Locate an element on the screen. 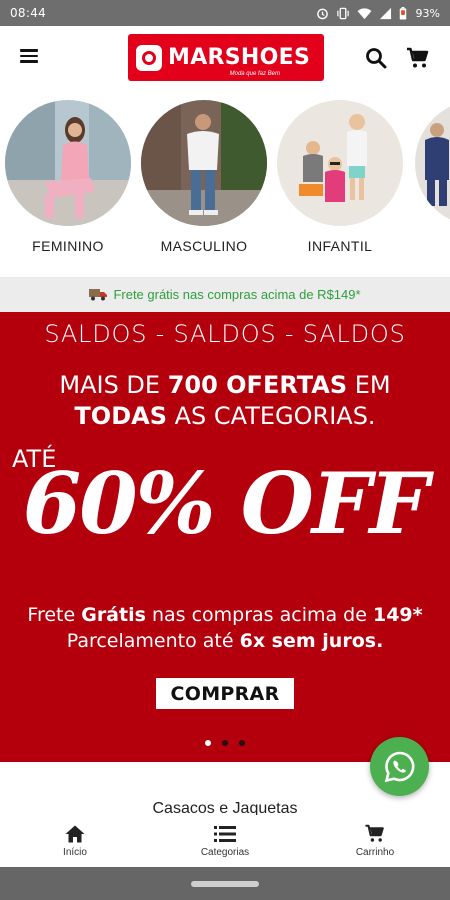  vibrate-icon is located at coordinates (343, 13).